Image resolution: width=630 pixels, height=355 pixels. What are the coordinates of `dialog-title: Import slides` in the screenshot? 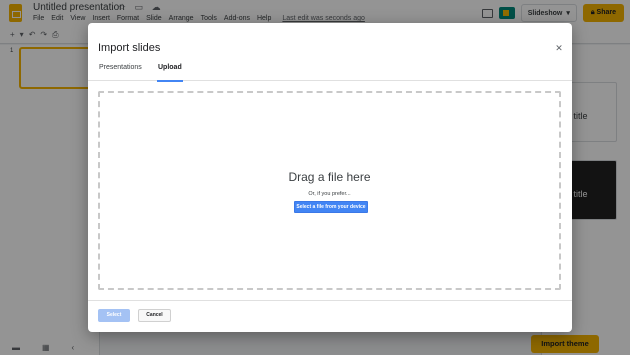 It's located at (129, 48).